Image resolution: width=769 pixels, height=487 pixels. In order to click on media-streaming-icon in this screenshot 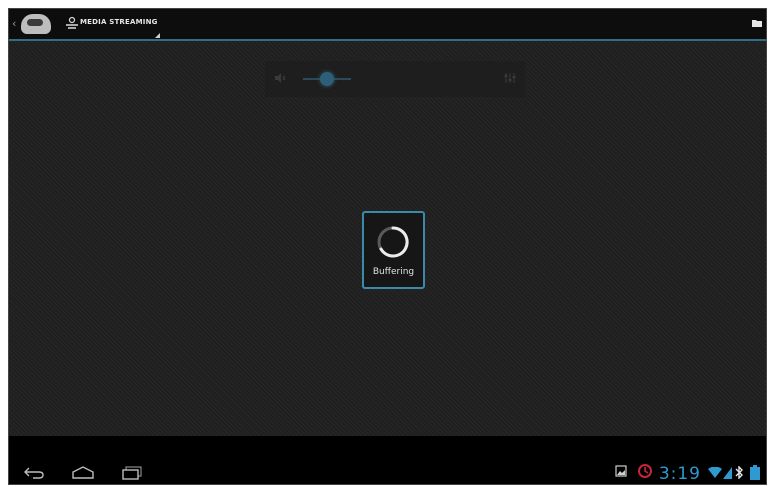, I will do `click(72, 22)`.